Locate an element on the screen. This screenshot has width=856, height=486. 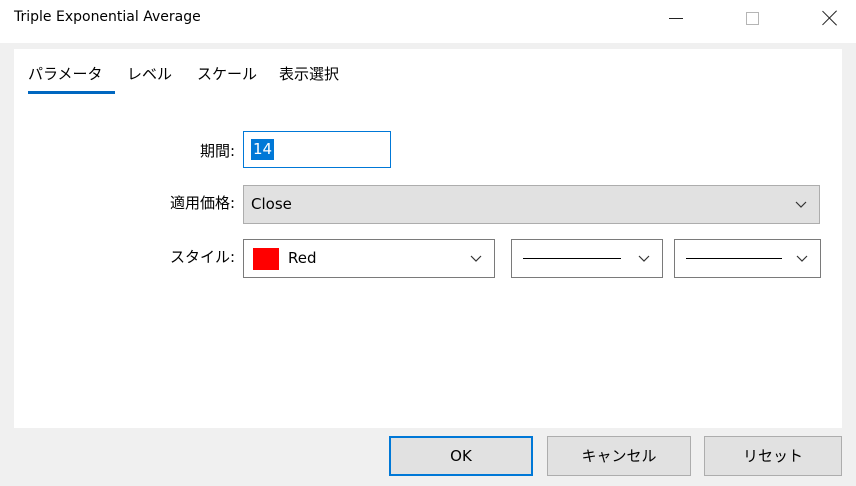
close-icon is located at coordinates (830, 18).